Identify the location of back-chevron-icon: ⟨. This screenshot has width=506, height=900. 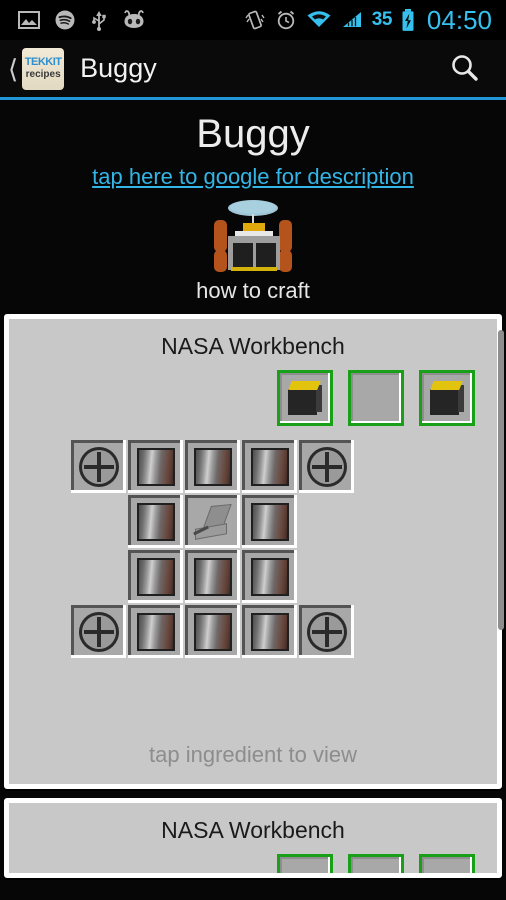
(11, 69).